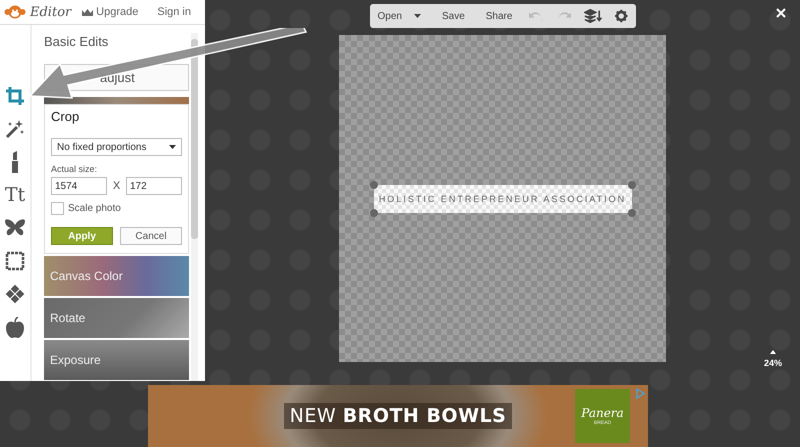  What do you see at coordinates (151, 236) in the screenshot?
I see `cancel-button: Cancel` at bounding box center [151, 236].